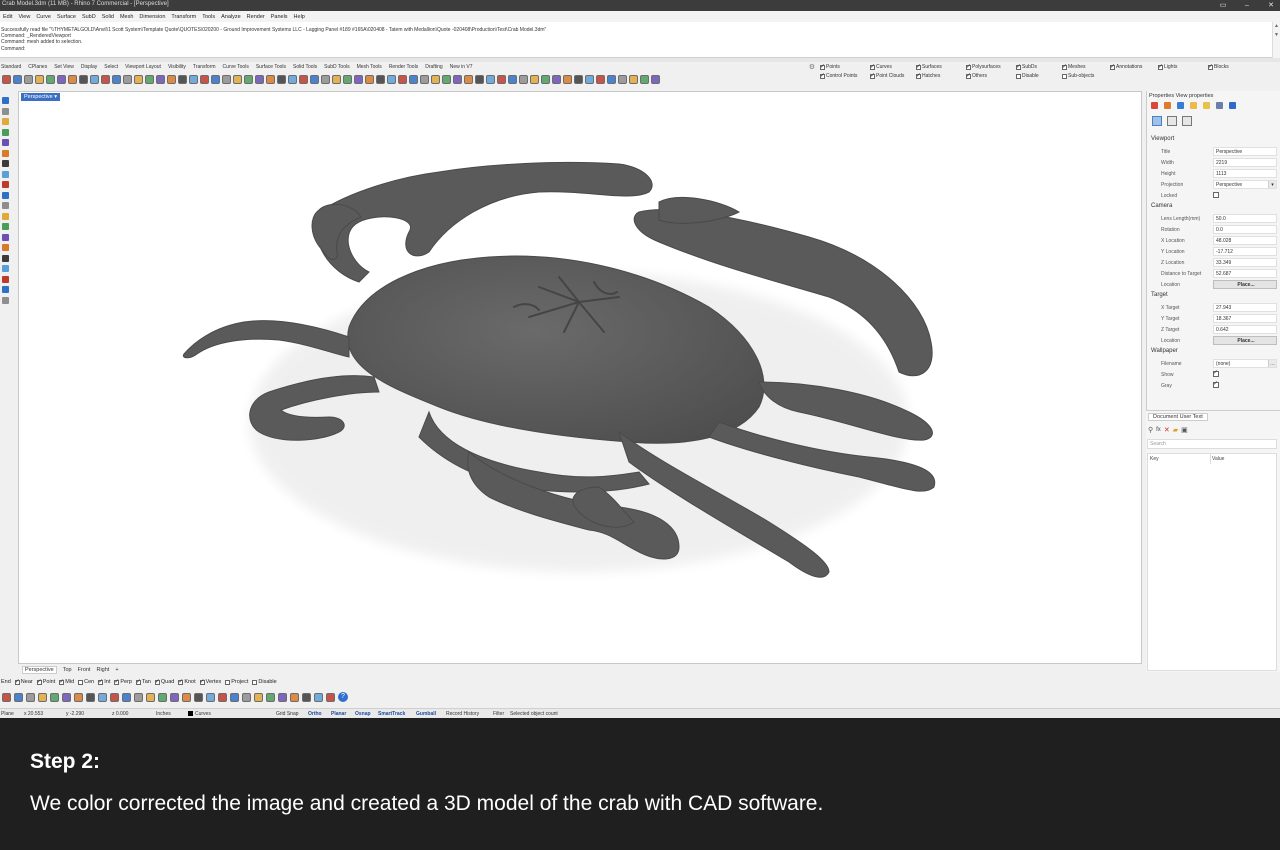 The image size is (1280, 850). I want to click on viewport-icon, so click(1187, 121).